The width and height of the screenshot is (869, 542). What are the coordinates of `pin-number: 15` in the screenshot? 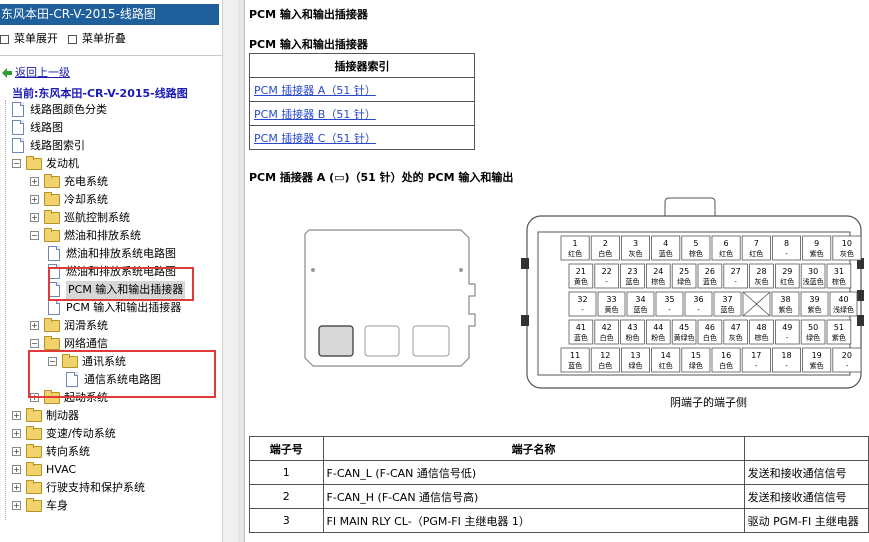 It's located at (696, 355).